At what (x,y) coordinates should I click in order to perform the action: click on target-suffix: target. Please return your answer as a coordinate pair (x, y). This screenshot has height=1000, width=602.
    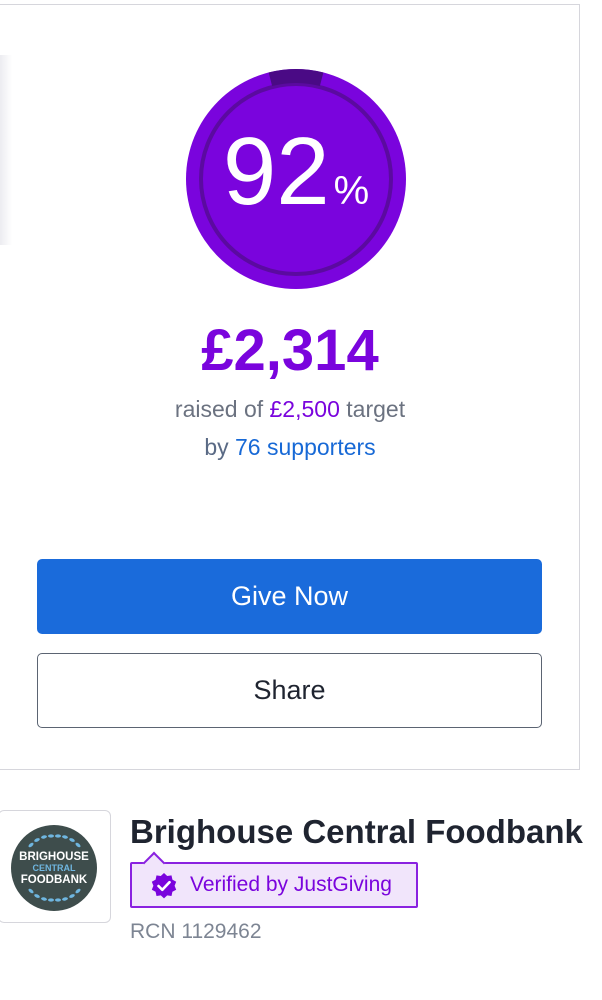
    Looking at the image, I should click on (376, 409).